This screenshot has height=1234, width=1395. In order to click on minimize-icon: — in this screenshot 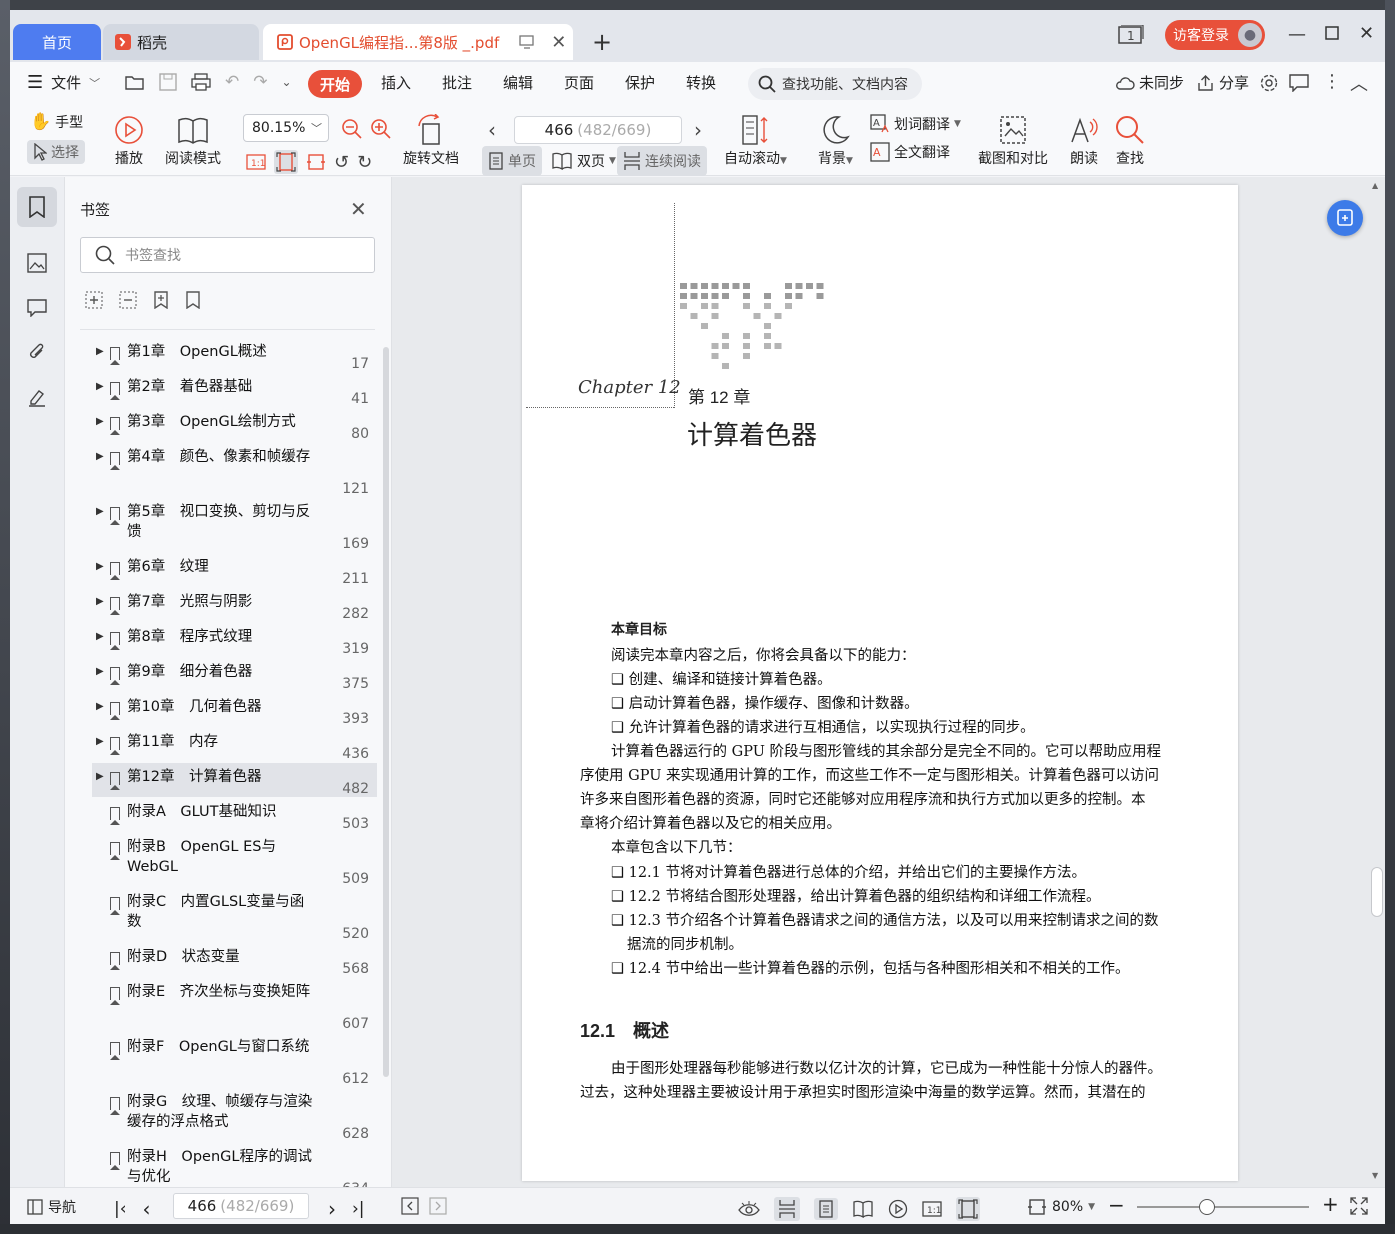, I will do `click(1297, 34)`.